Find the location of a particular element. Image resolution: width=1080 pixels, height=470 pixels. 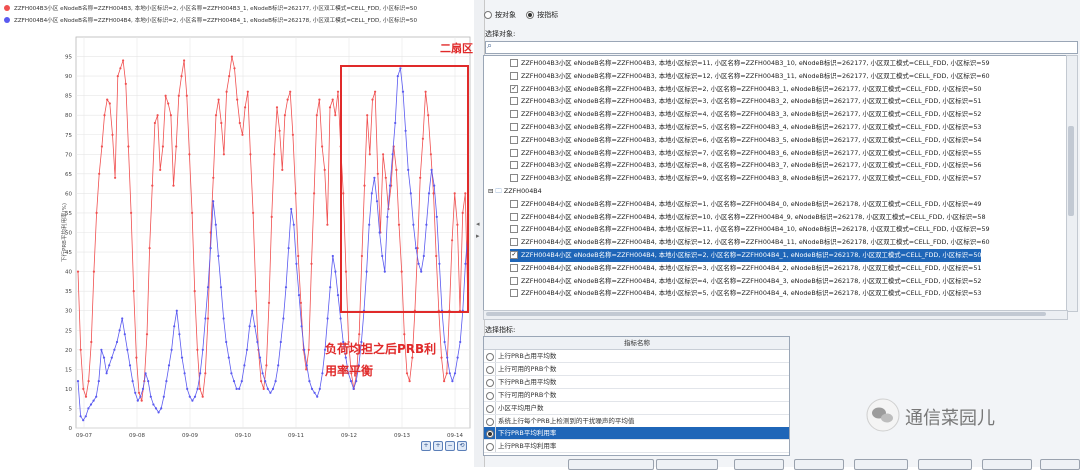

metric-row: 下行PRB占用平均数 is located at coordinates (636, 382).